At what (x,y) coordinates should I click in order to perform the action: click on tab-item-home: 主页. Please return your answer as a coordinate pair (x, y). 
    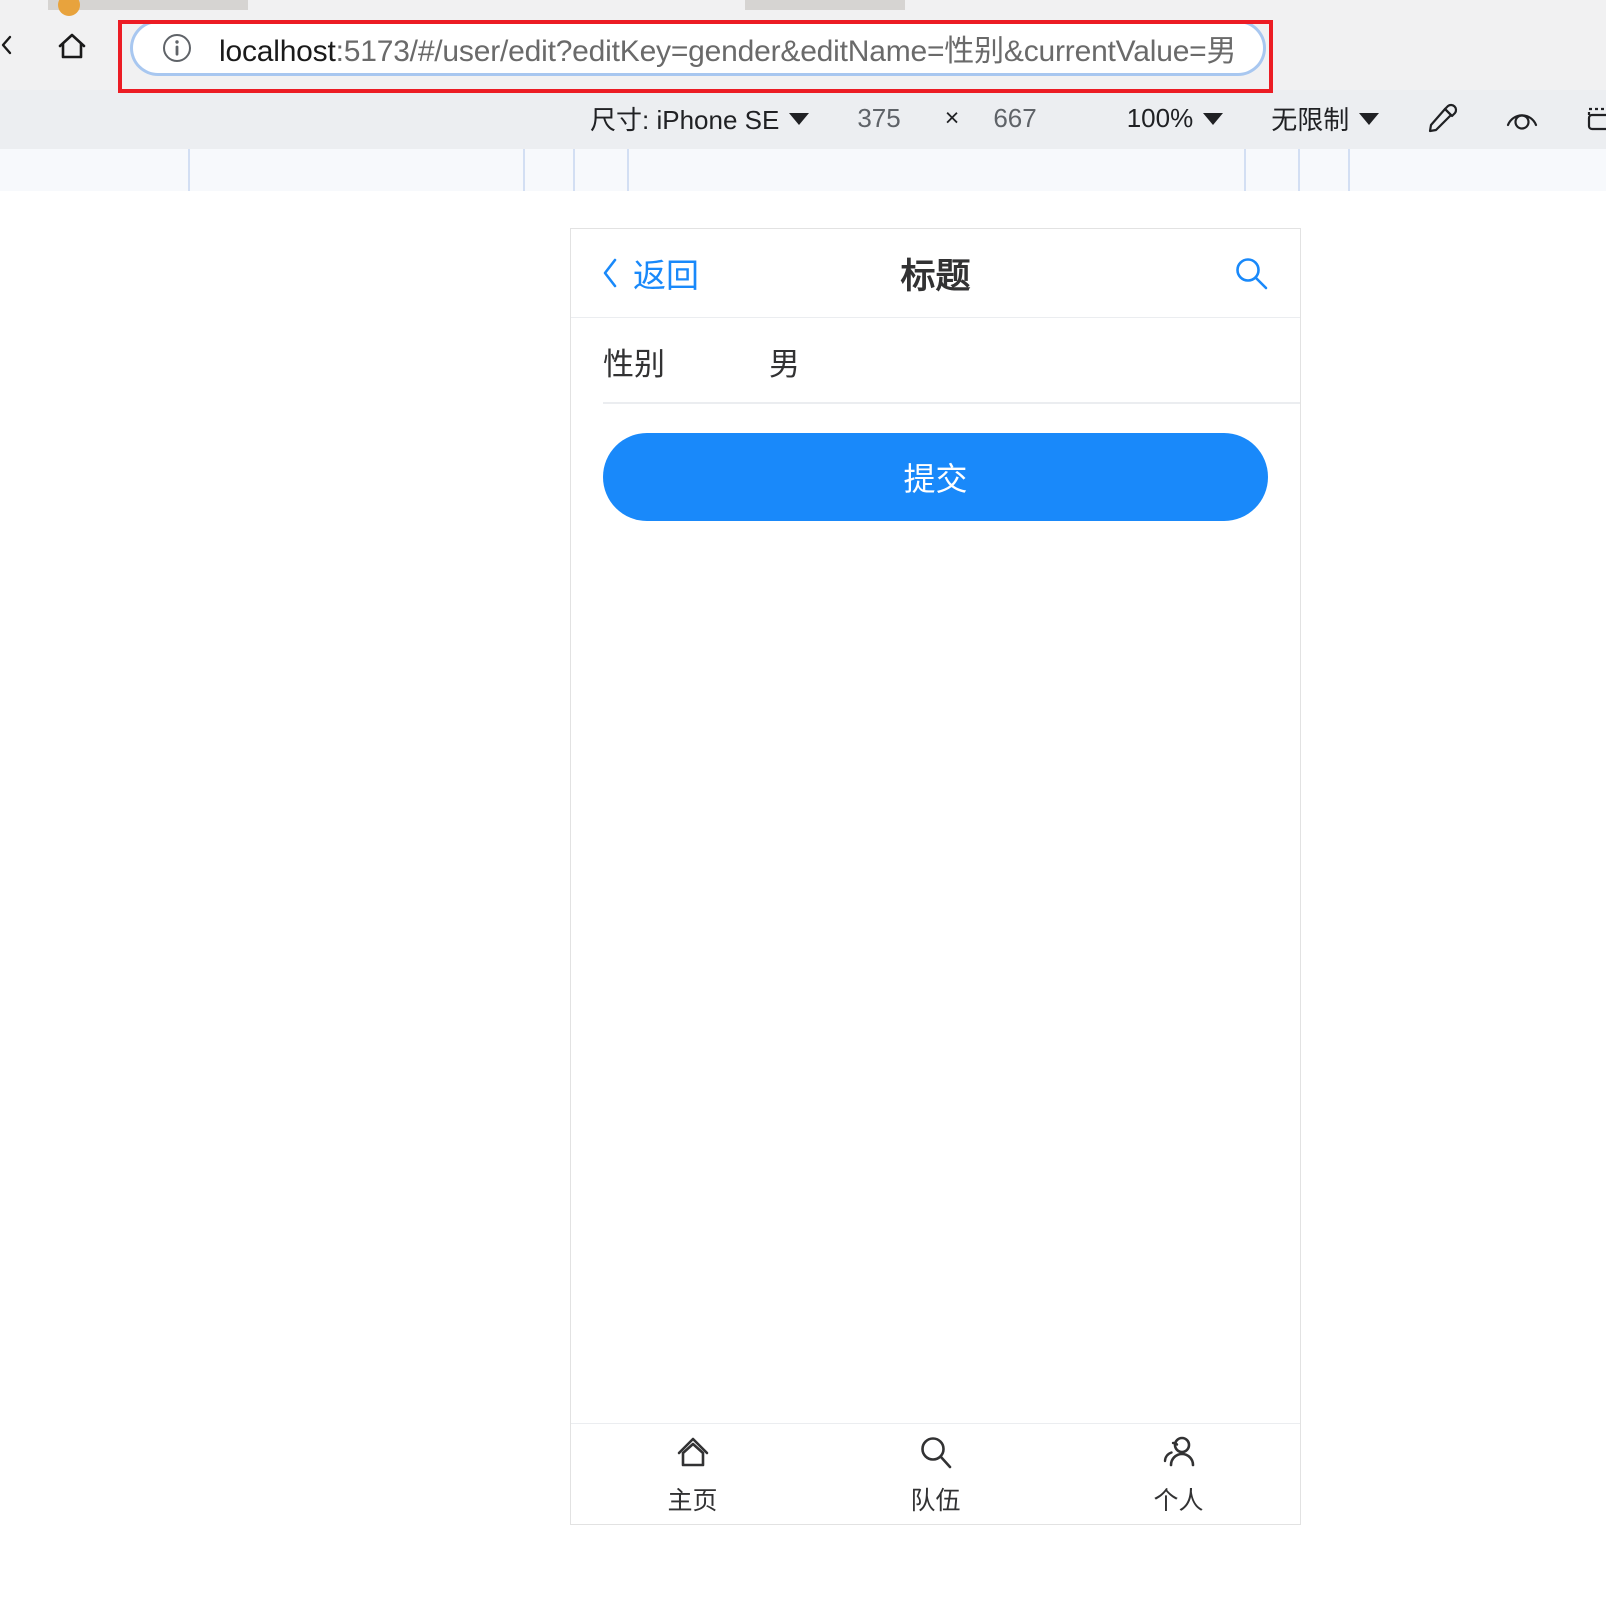
    Looking at the image, I should click on (692, 1474).